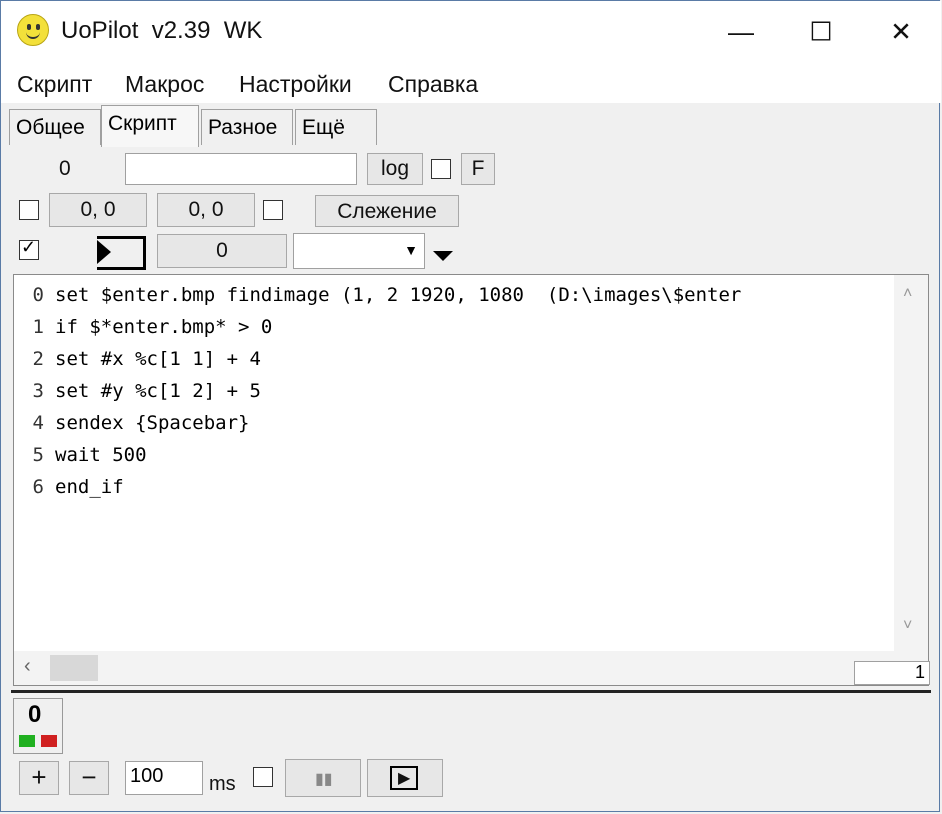 This screenshot has height=814, width=942. I want to click on horizontal-scrollbar: ‹ 1, so click(472, 668).